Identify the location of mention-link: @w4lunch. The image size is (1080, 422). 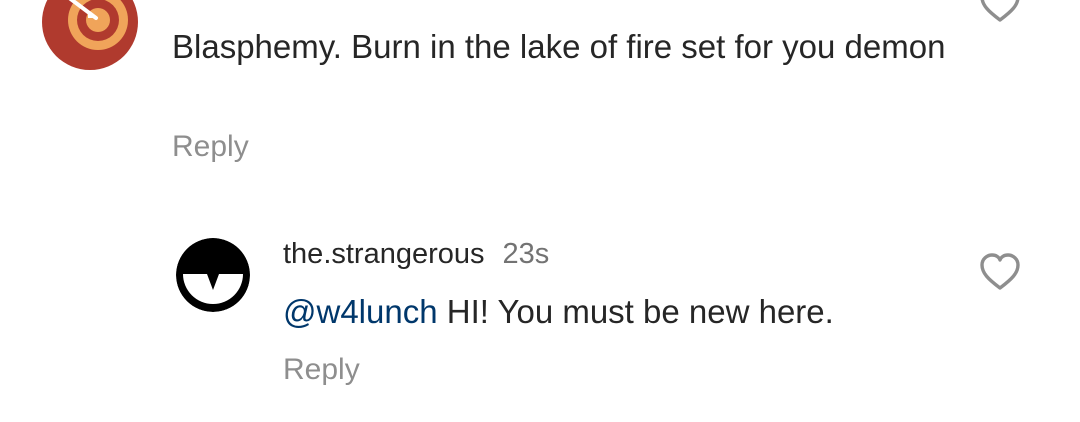
(360, 311).